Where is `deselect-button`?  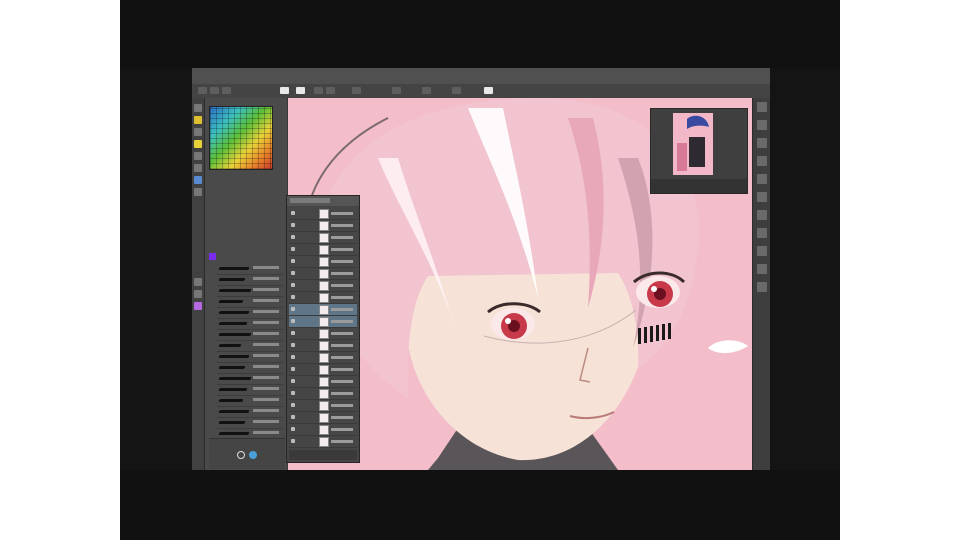 deselect-button is located at coordinates (426, 90).